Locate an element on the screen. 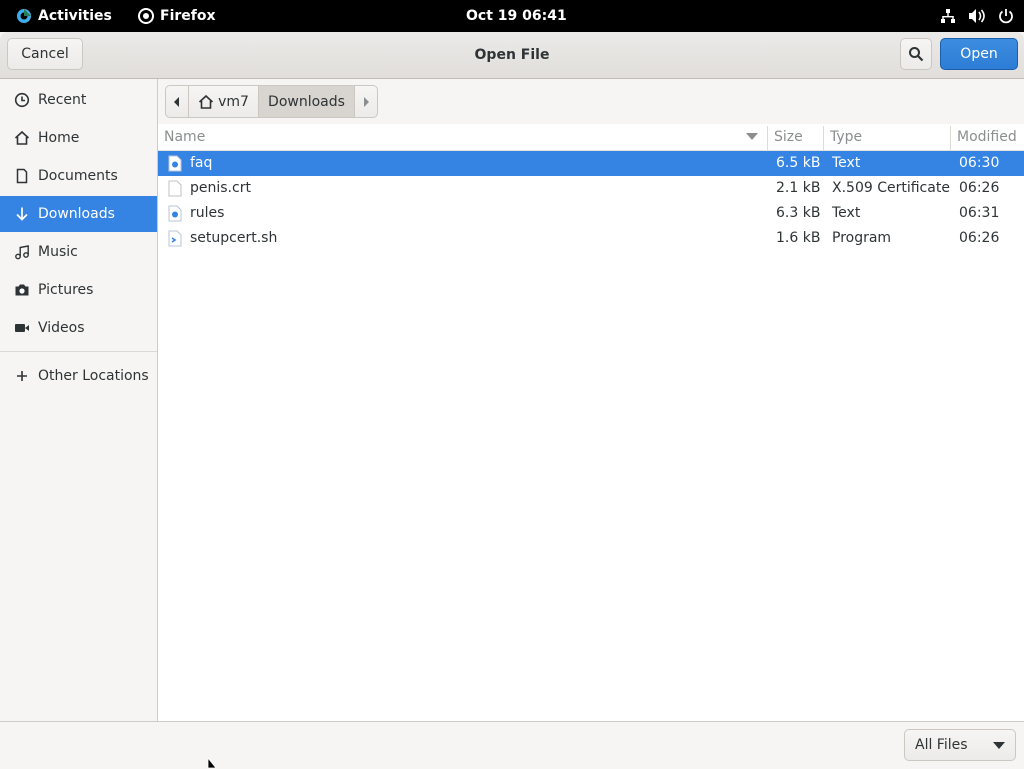  clock: Oct 19 06:41 is located at coordinates (516, 16).